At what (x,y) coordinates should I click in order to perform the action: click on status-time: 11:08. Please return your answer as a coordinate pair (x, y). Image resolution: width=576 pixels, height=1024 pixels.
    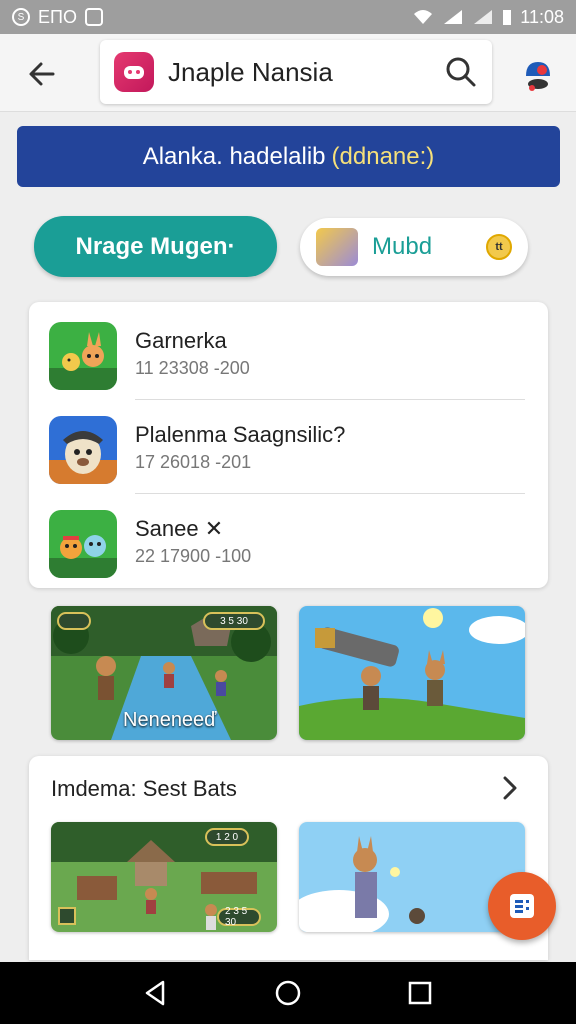
    Looking at the image, I should click on (542, 16).